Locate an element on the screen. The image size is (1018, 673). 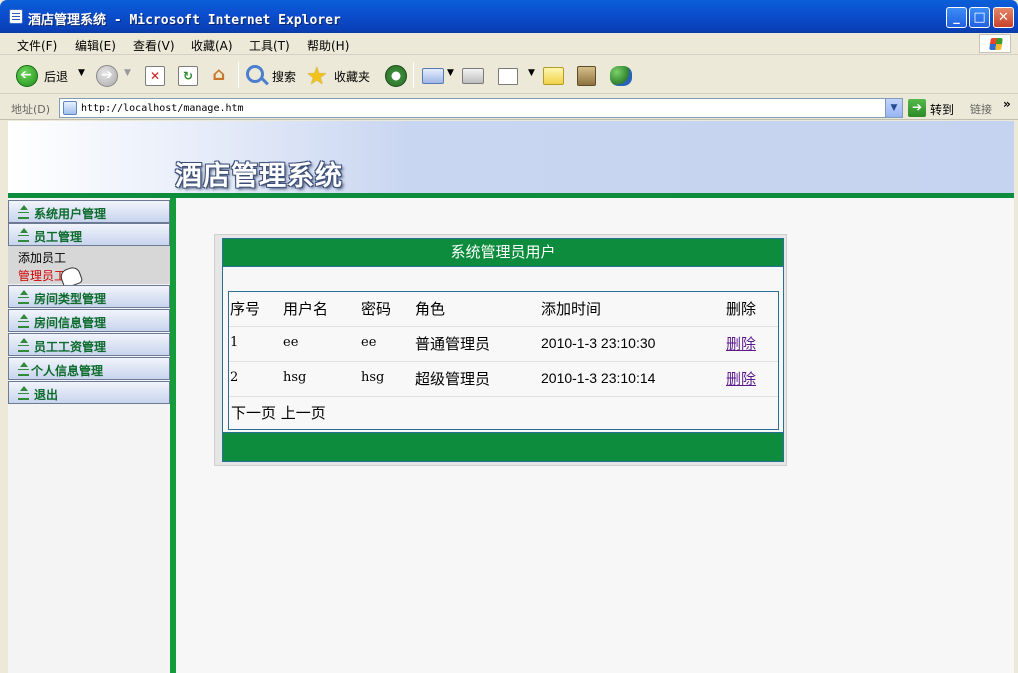
links-button: 链接 is located at coordinates (981, 109).